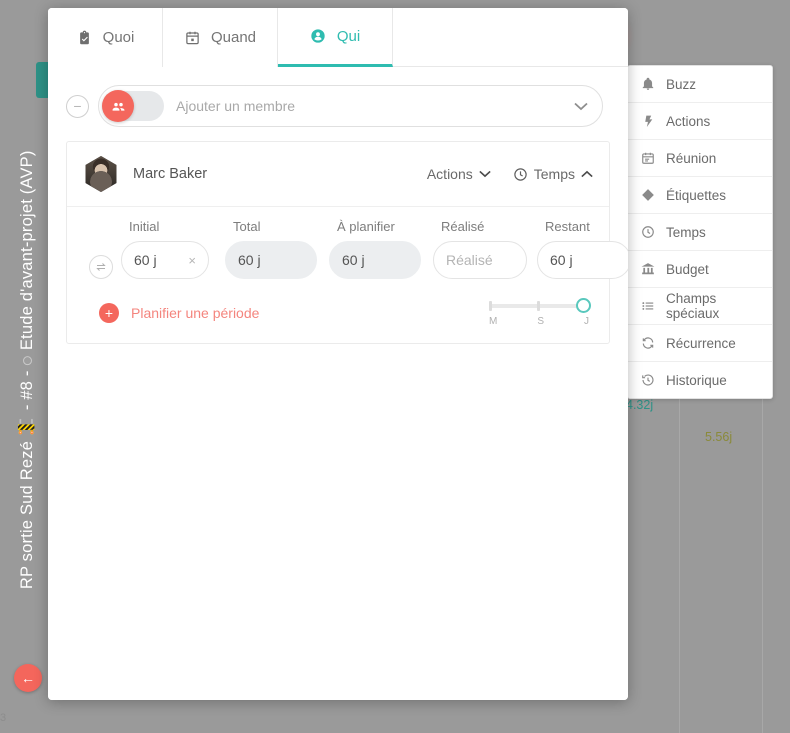 Image resolution: width=790 pixels, height=733 pixels. Describe the element at coordinates (165, 260) in the screenshot. I see `field-initial: 60 j ×` at that location.